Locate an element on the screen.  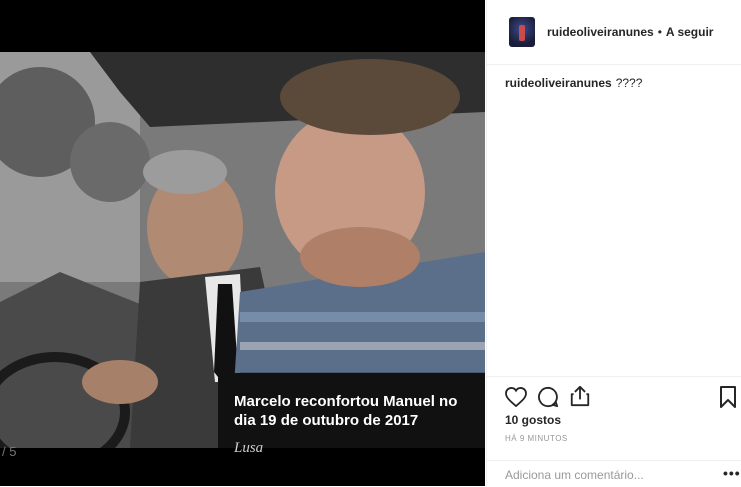
slide-counter: / 5 is located at coordinates (9, 451).